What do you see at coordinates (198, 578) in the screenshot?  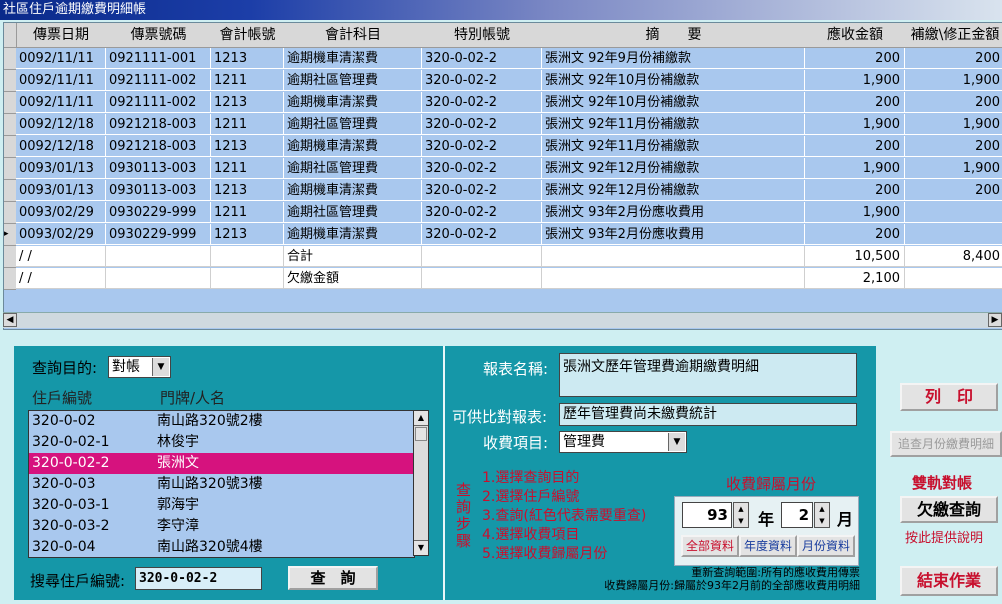 I see `household-search-input: 320-0-02-2` at bounding box center [198, 578].